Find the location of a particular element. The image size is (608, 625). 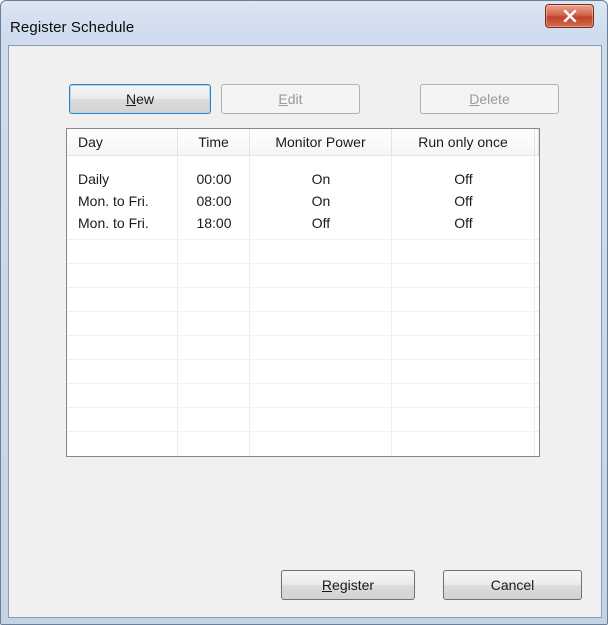

cancel-button: Cancel is located at coordinates (512, 585).